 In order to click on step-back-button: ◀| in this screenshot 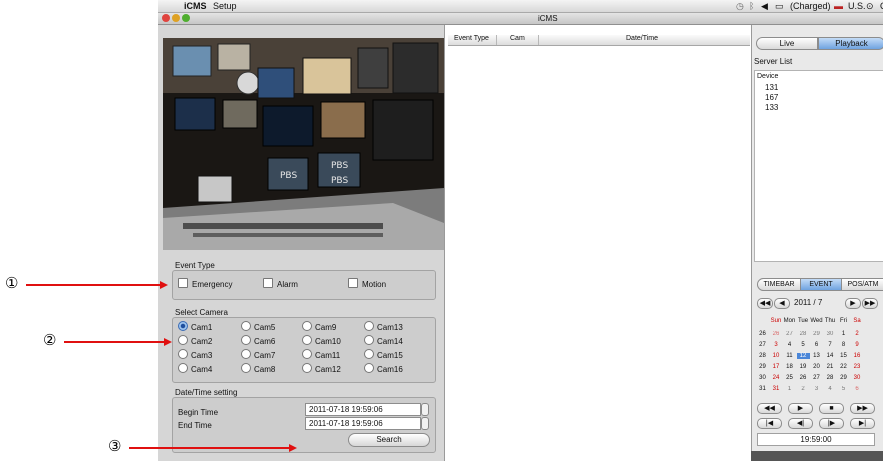, I will do `click(800, 423)`.